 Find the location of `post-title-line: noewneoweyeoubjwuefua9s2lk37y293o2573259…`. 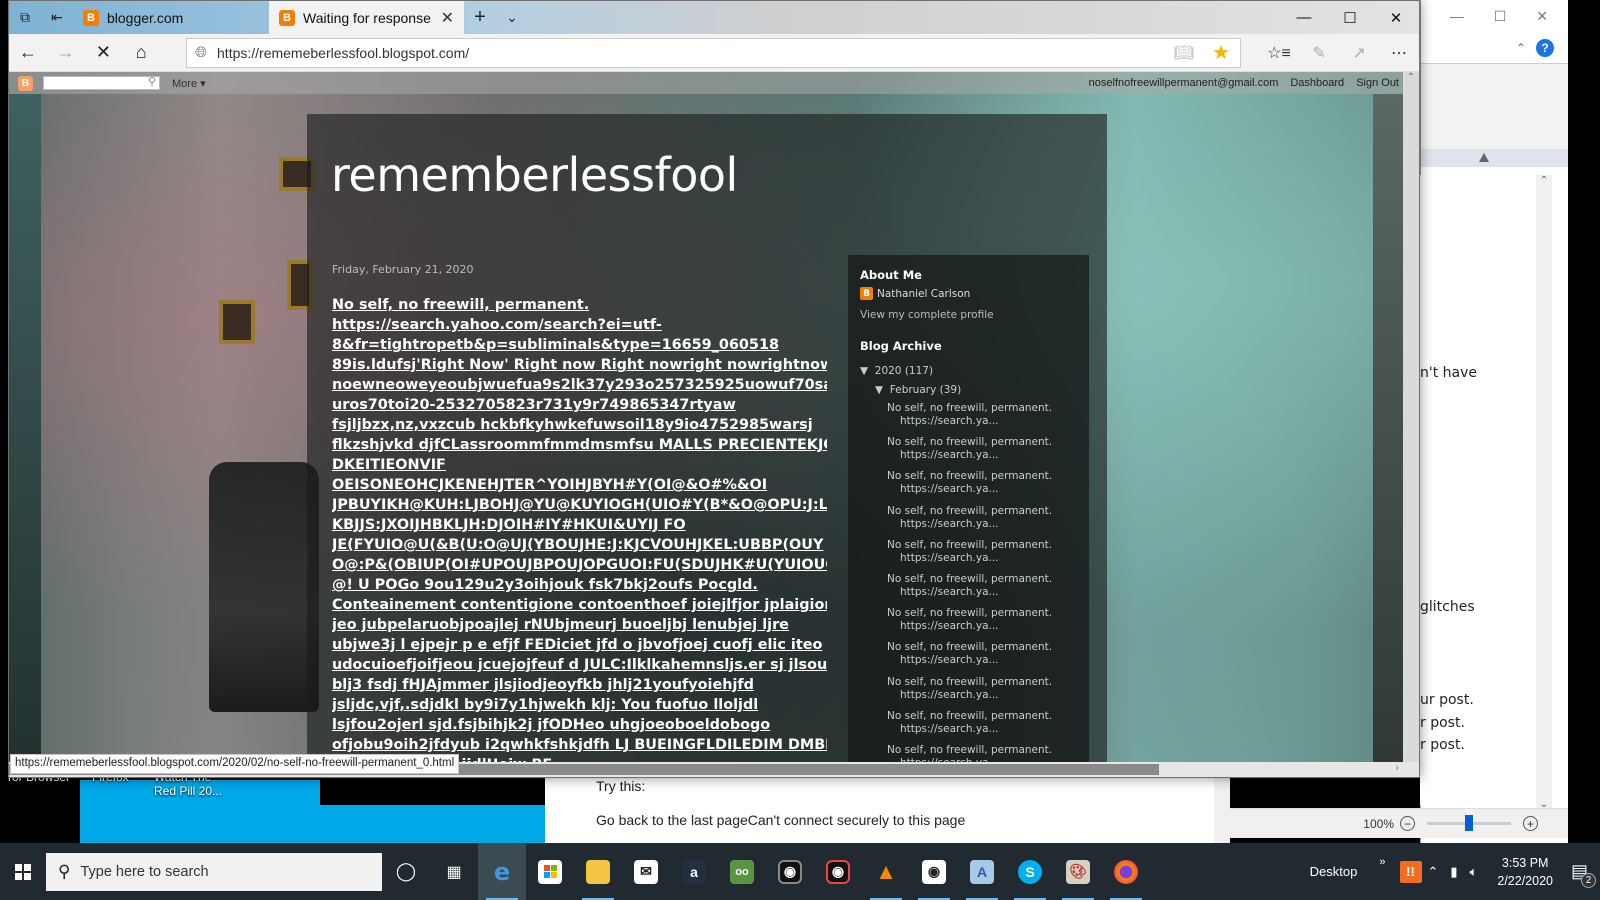

post-title-line: noewneoweyeoubjwuefua9s2lk37y293o2573259… is located at coordinates (579, 385).